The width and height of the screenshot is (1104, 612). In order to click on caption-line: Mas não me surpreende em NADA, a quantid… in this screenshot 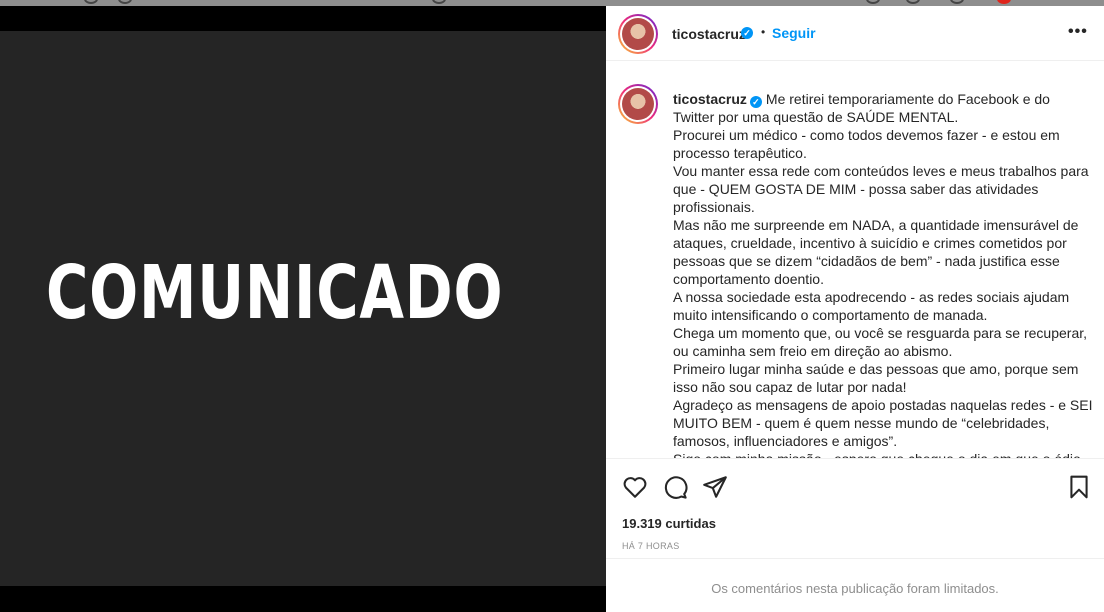, I will do `click(876, 252)`.